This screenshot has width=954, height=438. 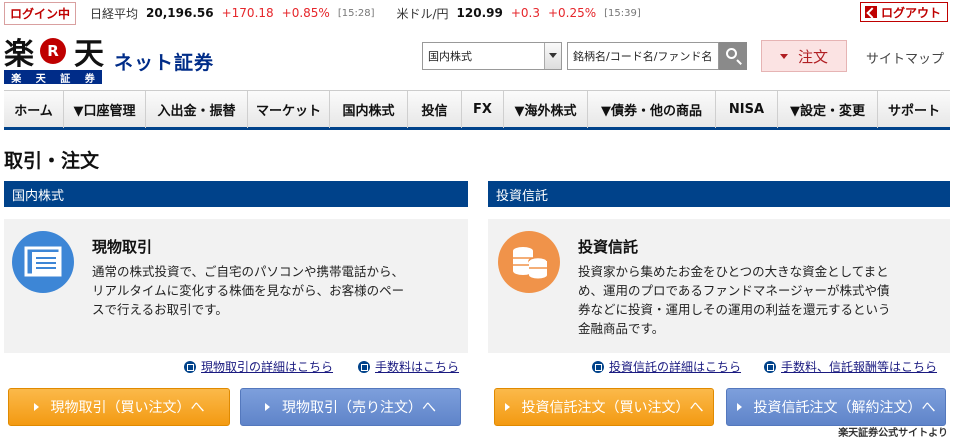 What do you see at coordinates (408, 366) in the screenshot?
I see `spot-fees-link: 手数料はこちら` at bounding box center [408, 366].